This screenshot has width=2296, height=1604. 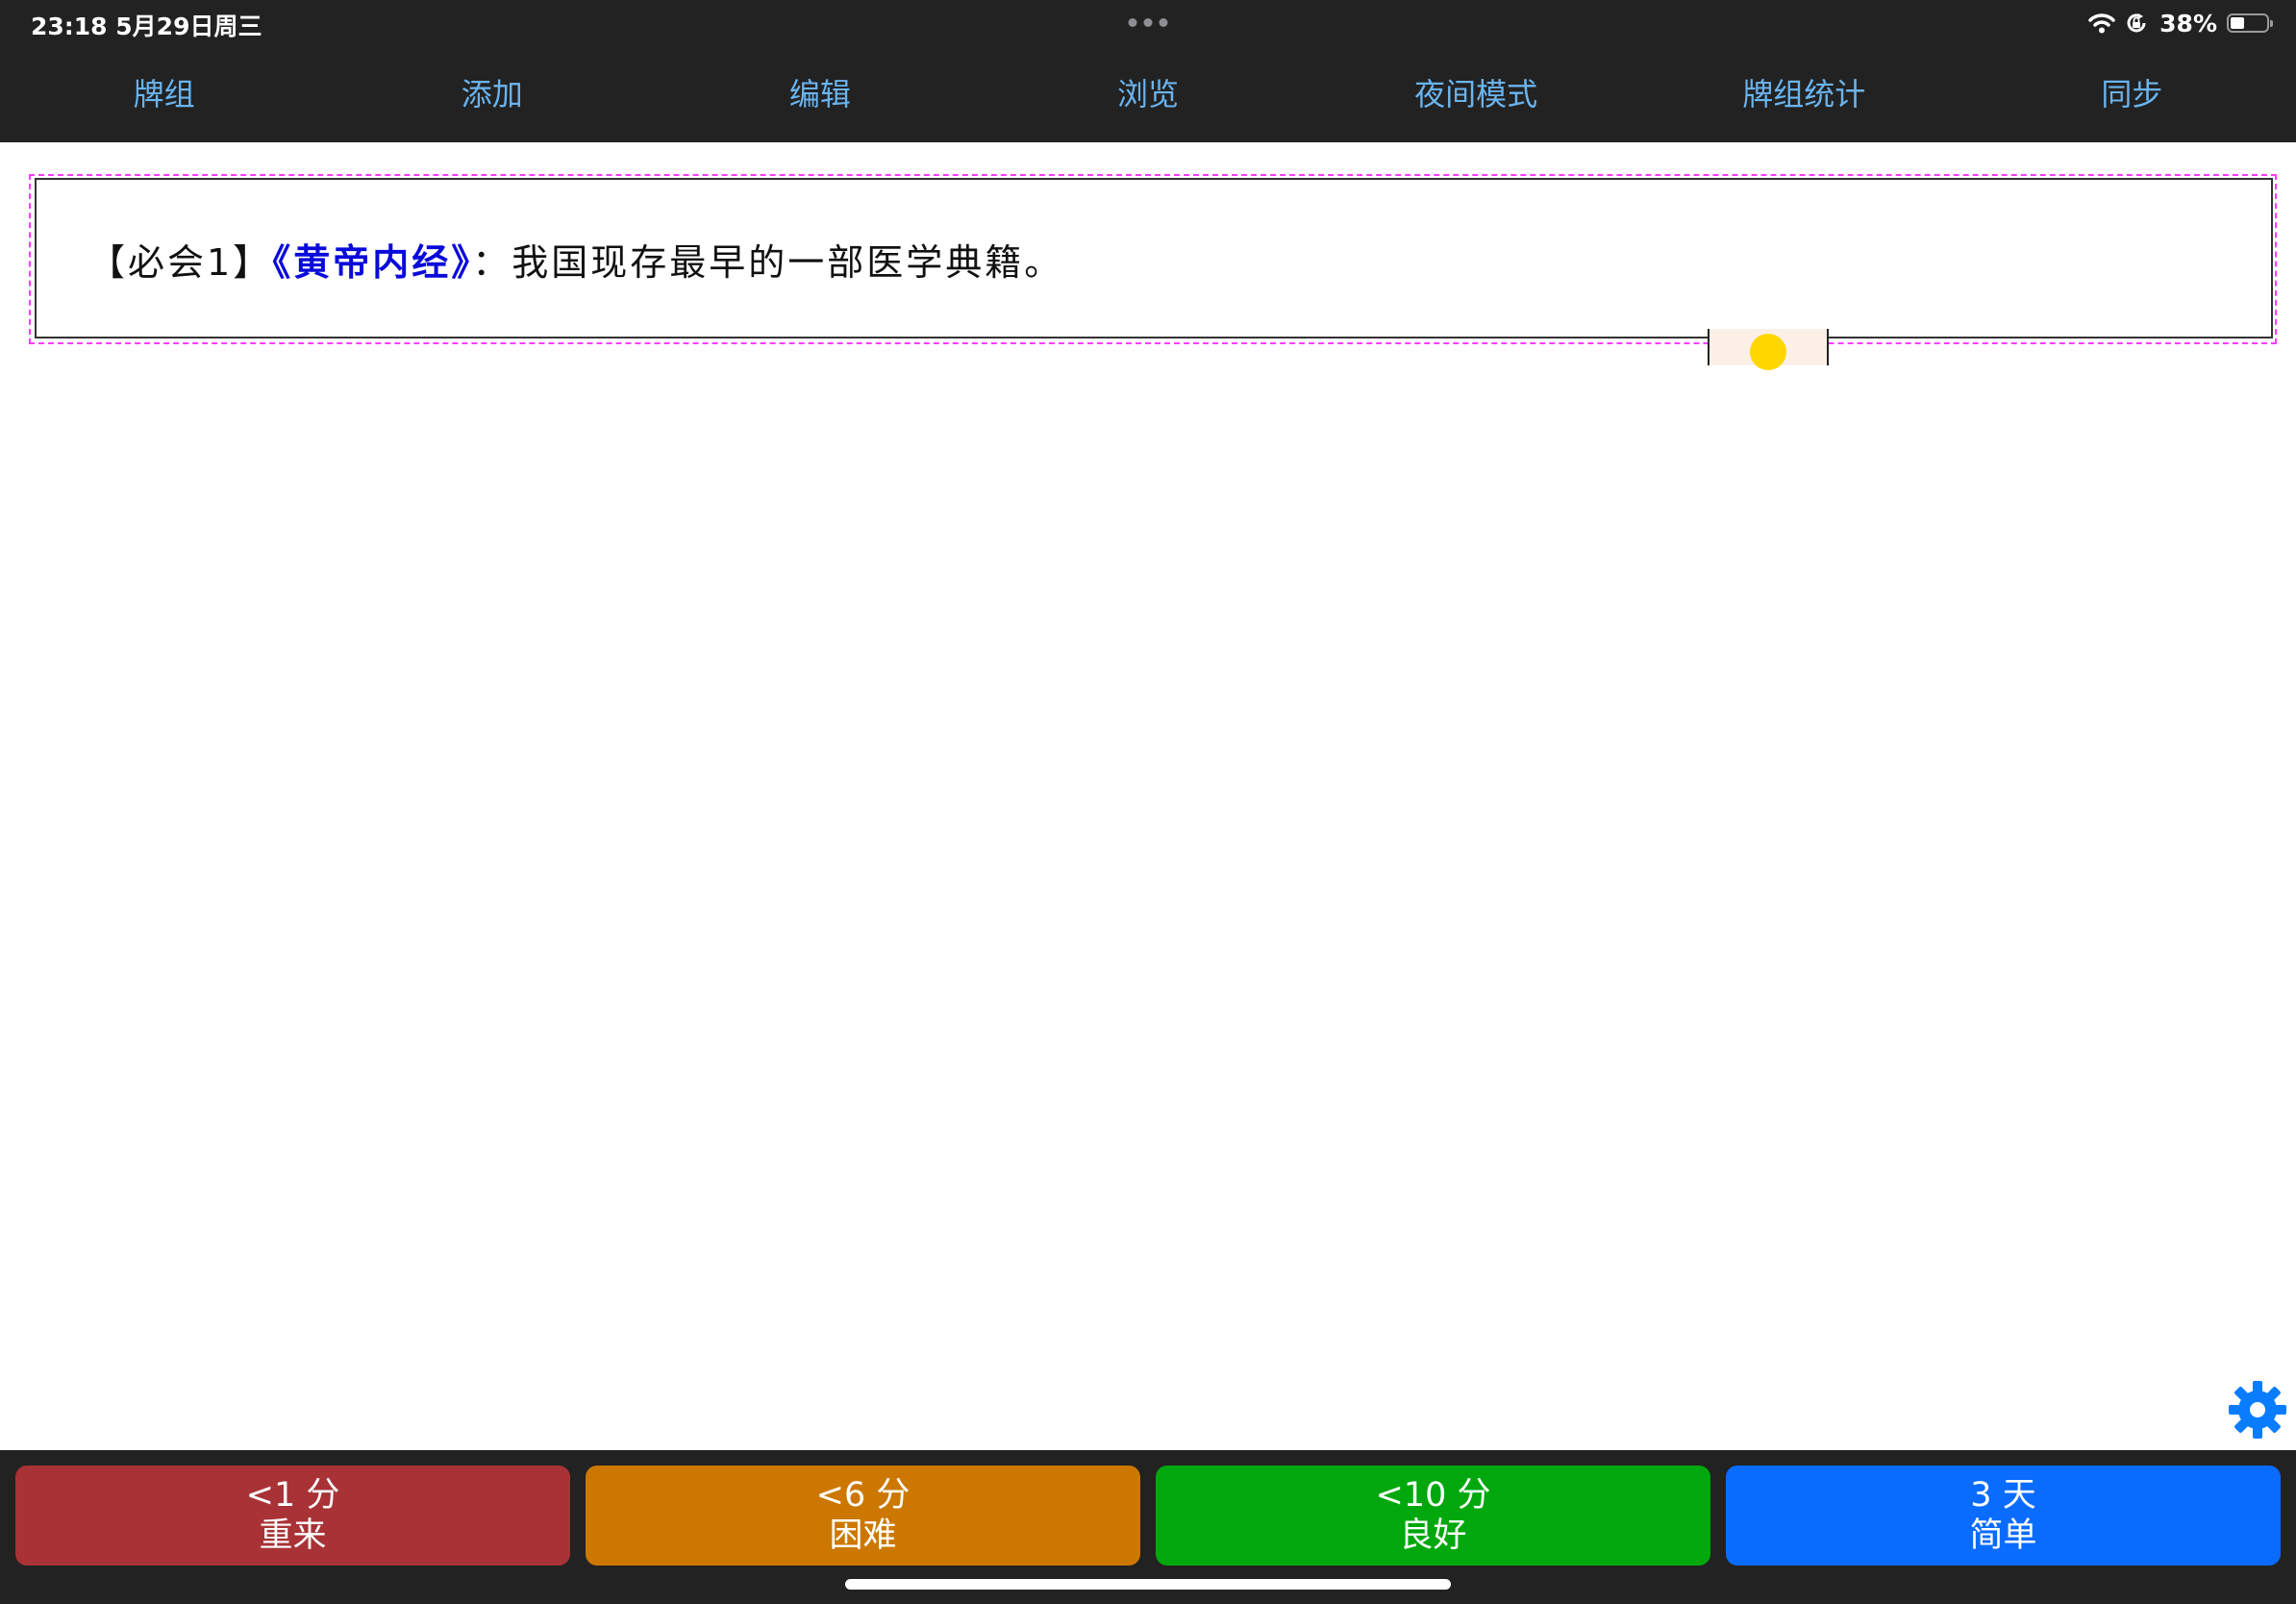 I want to click on nav-add-button: 添加, so click(x=492, y=95).